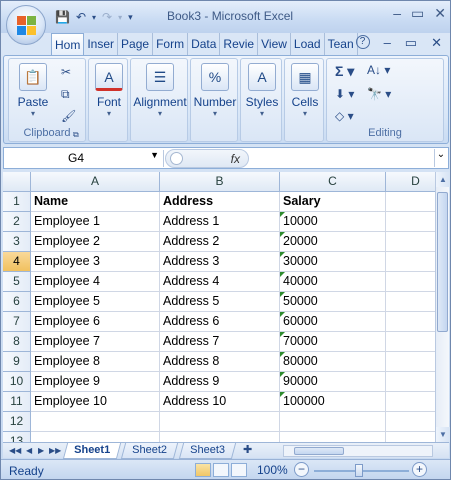 This screenshot has height=480, width=451. I want to click on row-header: 3, so click(17, 242).